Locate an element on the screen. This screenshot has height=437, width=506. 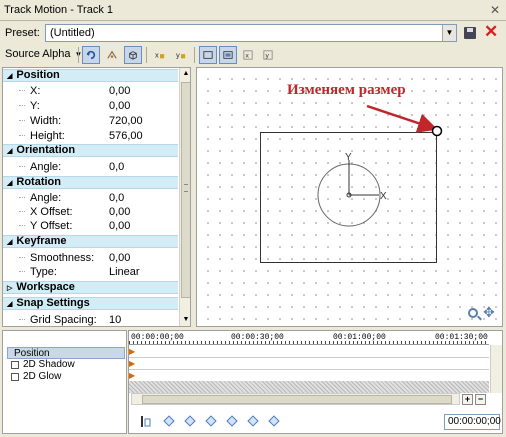
scroll-down-icon: ▼ is located at coordinates (185, 320).